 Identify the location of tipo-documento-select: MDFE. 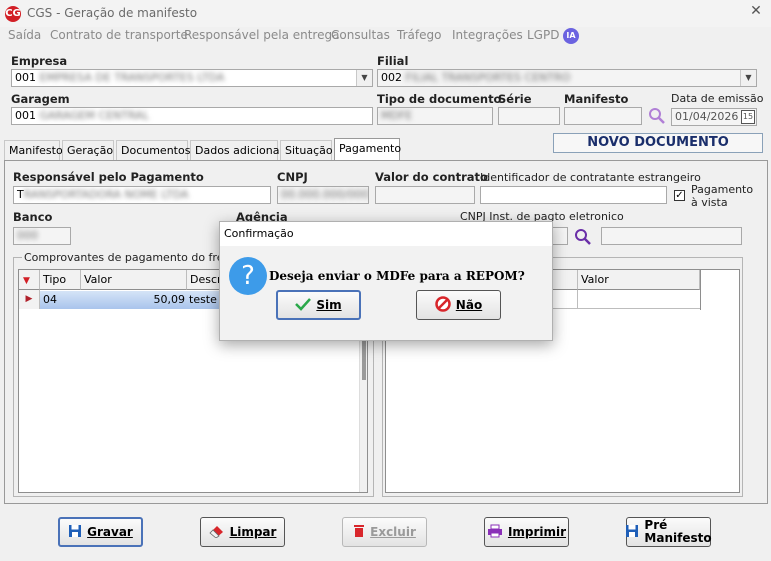
(435, 116).